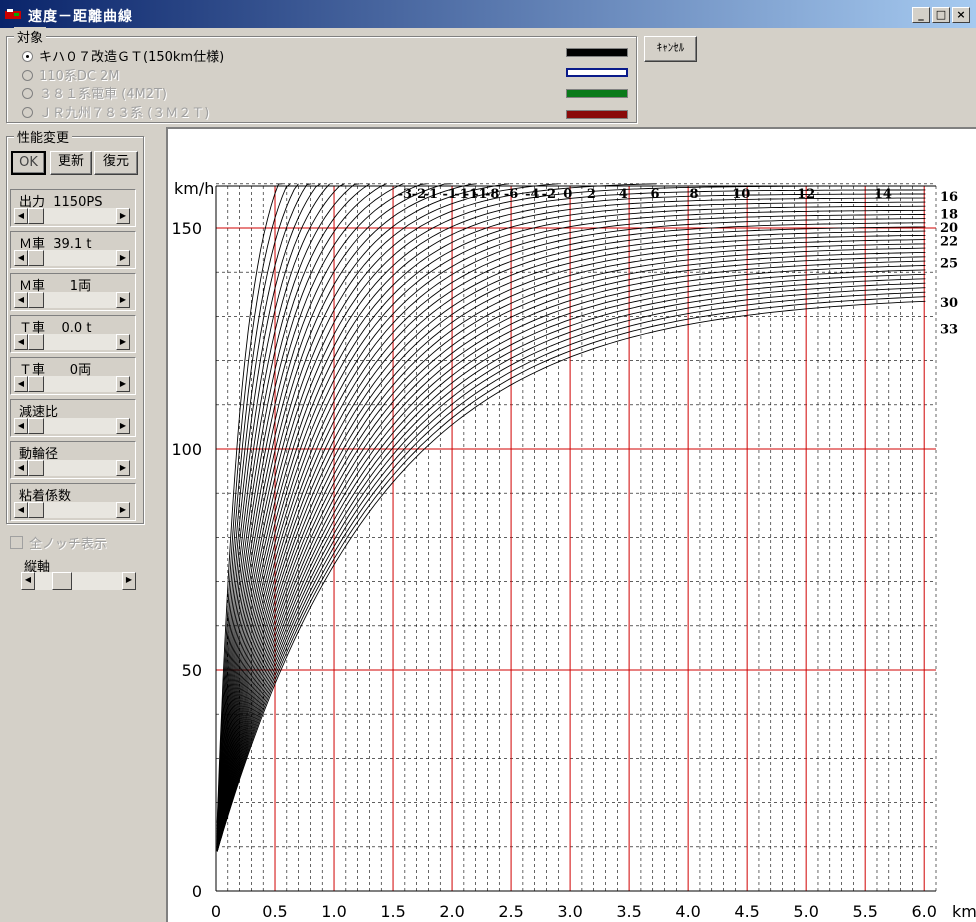 This screenshot has width=976, height=922. I want to click on y-tick-label: 150, so click(186, 228).